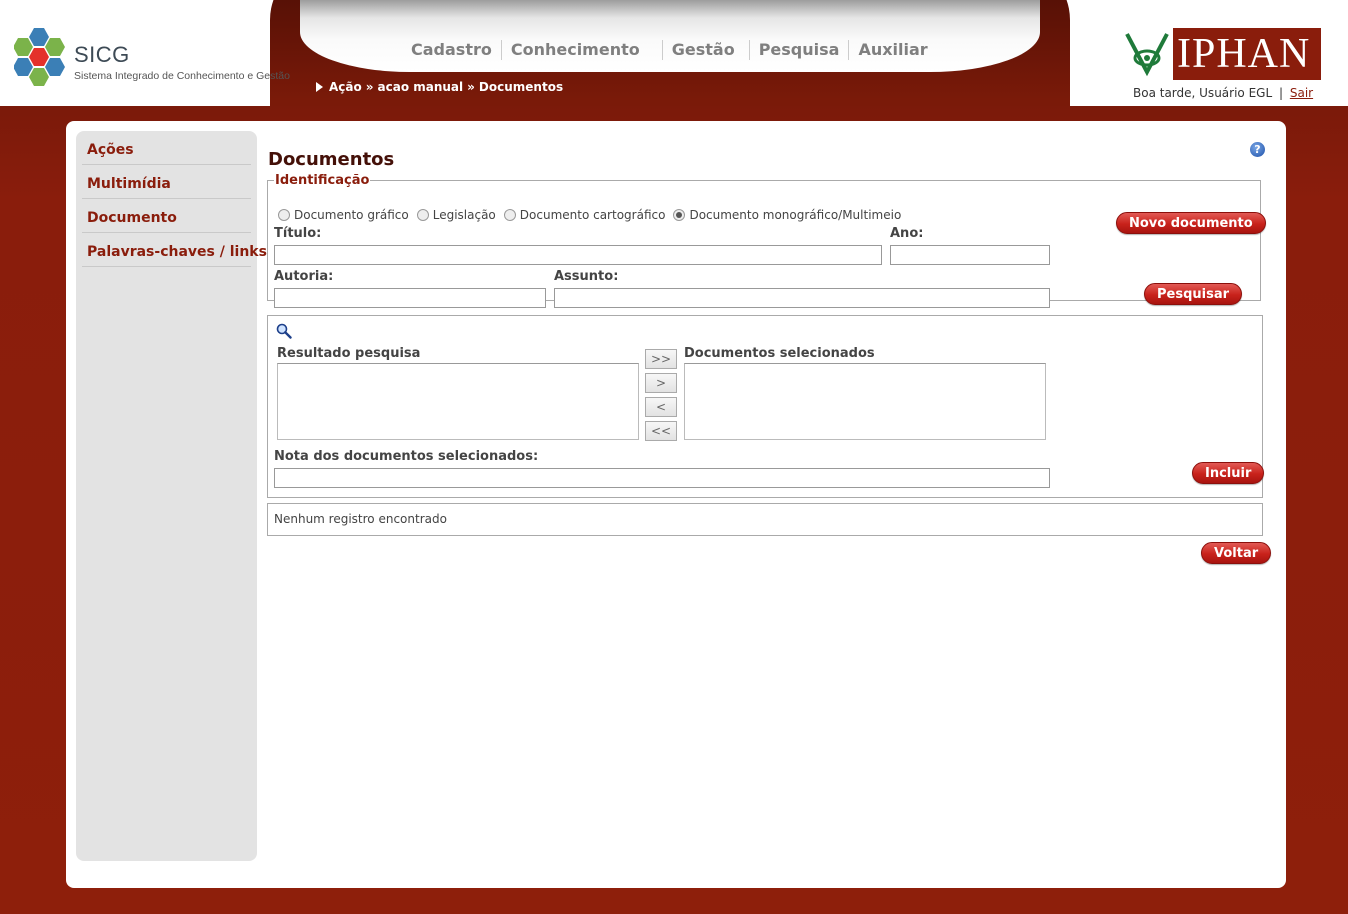 This screenshot has width=1348, height=914. I want to click on radio-legislacao: Legislação, so click(456, 215).